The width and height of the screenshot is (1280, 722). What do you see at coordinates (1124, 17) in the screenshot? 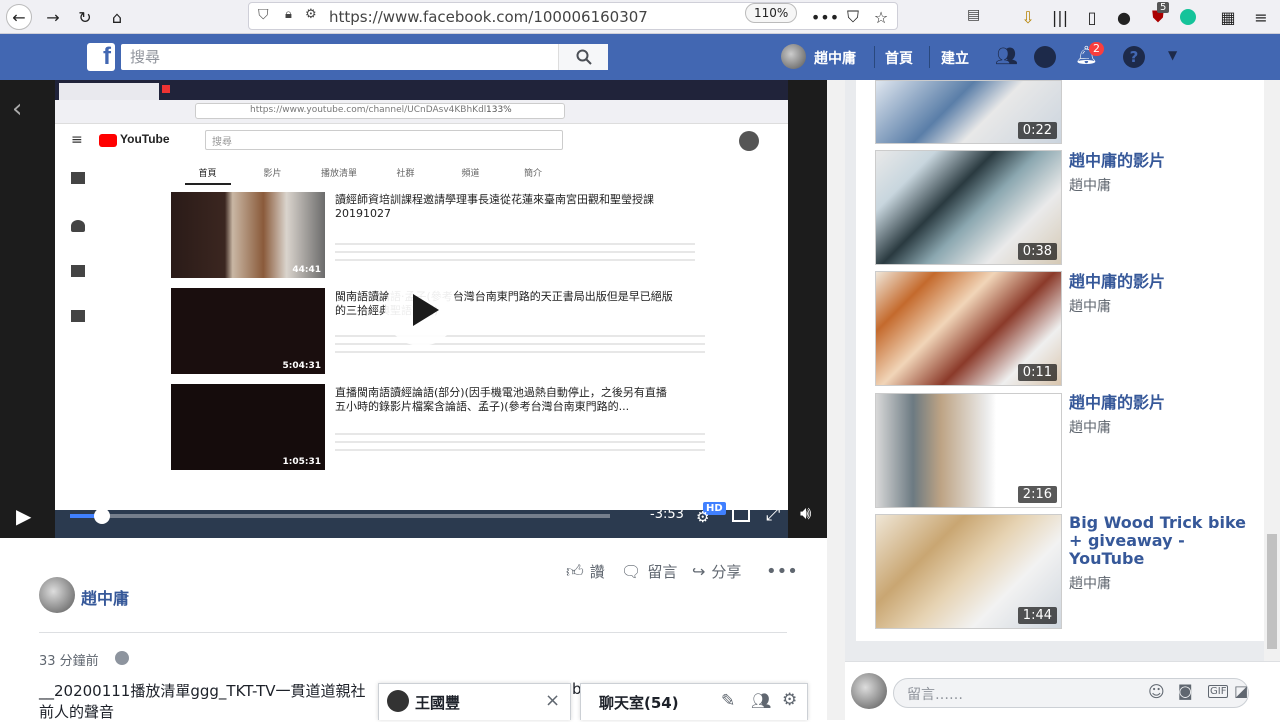
I see `account-icon: ●` at bounding box center [1124, 17].